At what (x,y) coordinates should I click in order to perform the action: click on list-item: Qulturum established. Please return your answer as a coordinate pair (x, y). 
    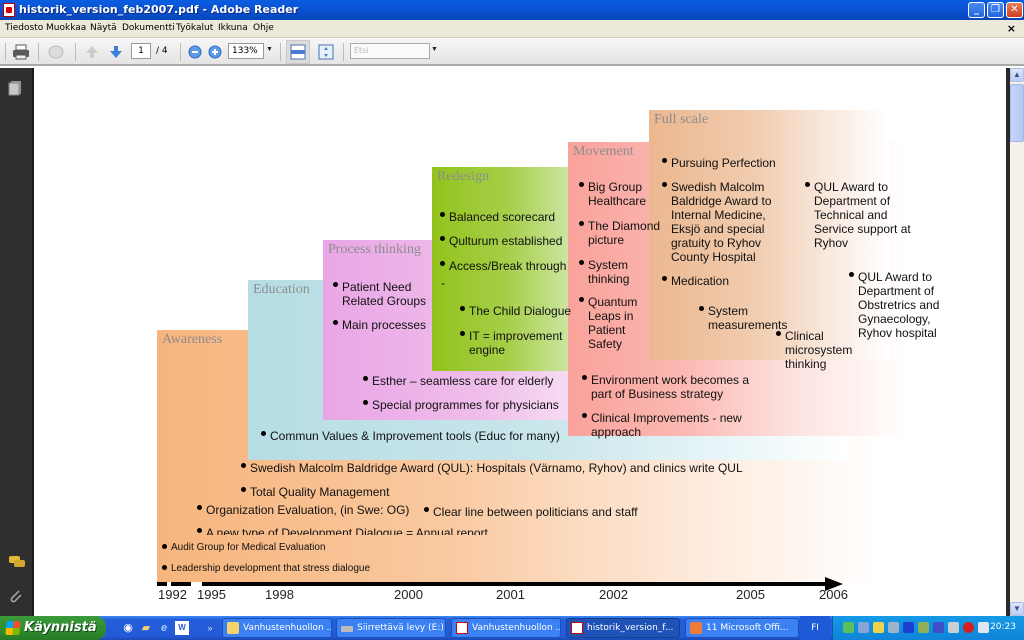
    Looking at the image, I should click on (501, 241).